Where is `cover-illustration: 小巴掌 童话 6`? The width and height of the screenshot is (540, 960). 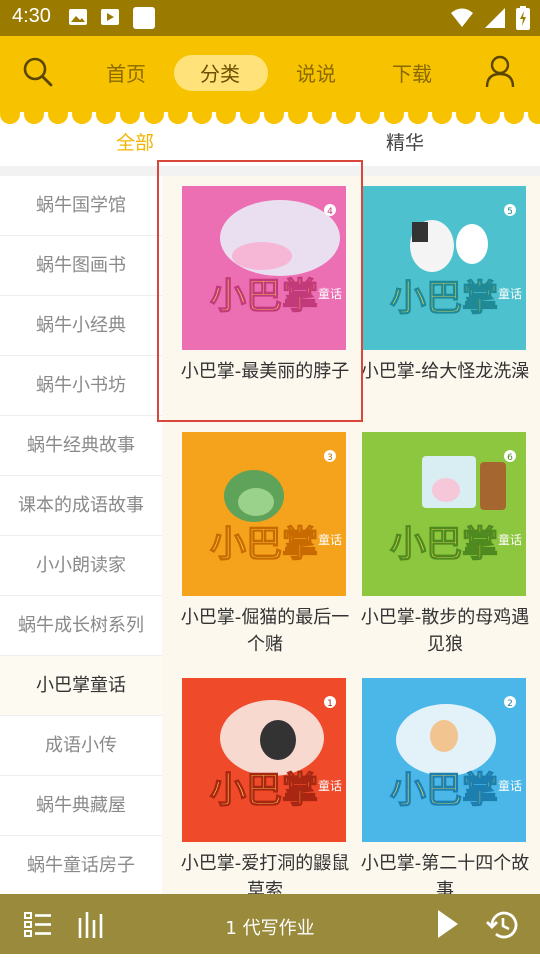 cover-illustration: 小巴掌 童话 6 is located at coordinates (444, 514).